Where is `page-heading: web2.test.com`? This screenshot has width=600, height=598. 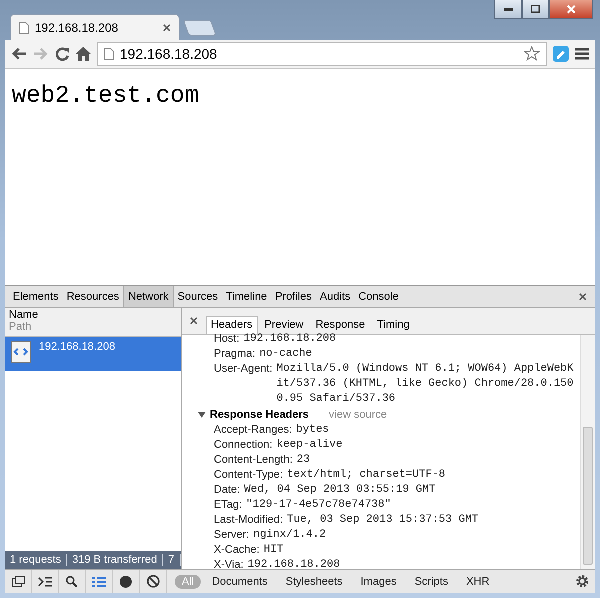 page-heading: web2.test.com is located at coordinates (106, 96).